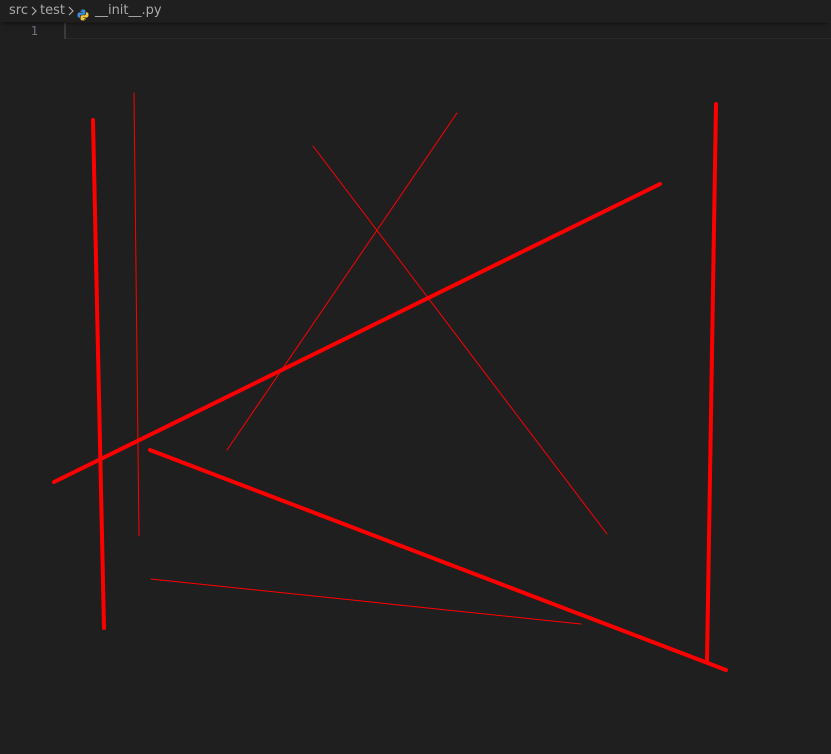 This screenshot has height=754, width=831. What do you see at coordinates (136, 314) in the screenshot?
I see `annotation-thin-vertical` at bounding box center [136, 314].